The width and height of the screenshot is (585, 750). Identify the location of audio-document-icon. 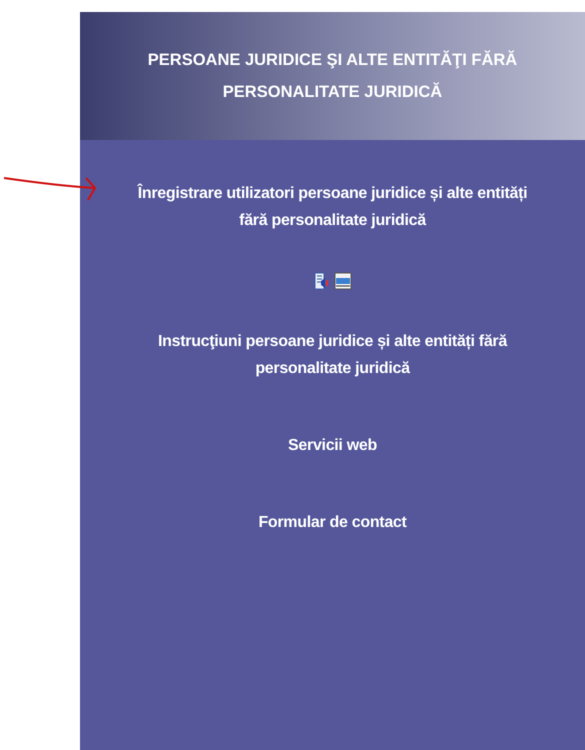
(322, 281).